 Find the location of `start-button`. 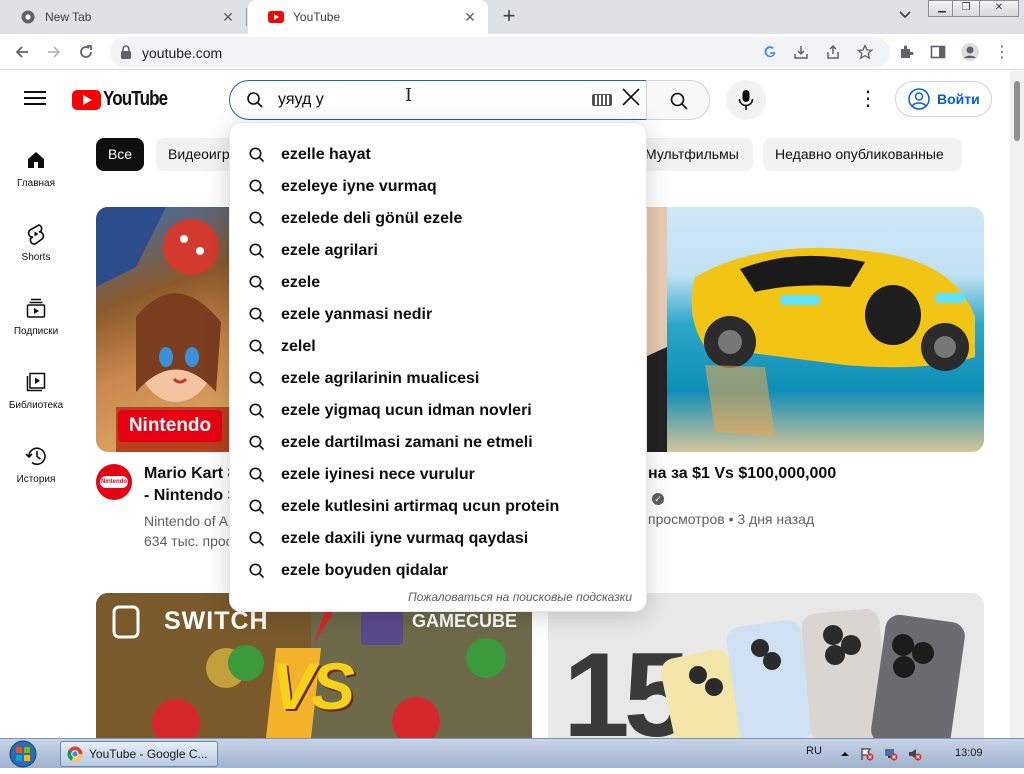

start-button is located at coordinates (25, 754).